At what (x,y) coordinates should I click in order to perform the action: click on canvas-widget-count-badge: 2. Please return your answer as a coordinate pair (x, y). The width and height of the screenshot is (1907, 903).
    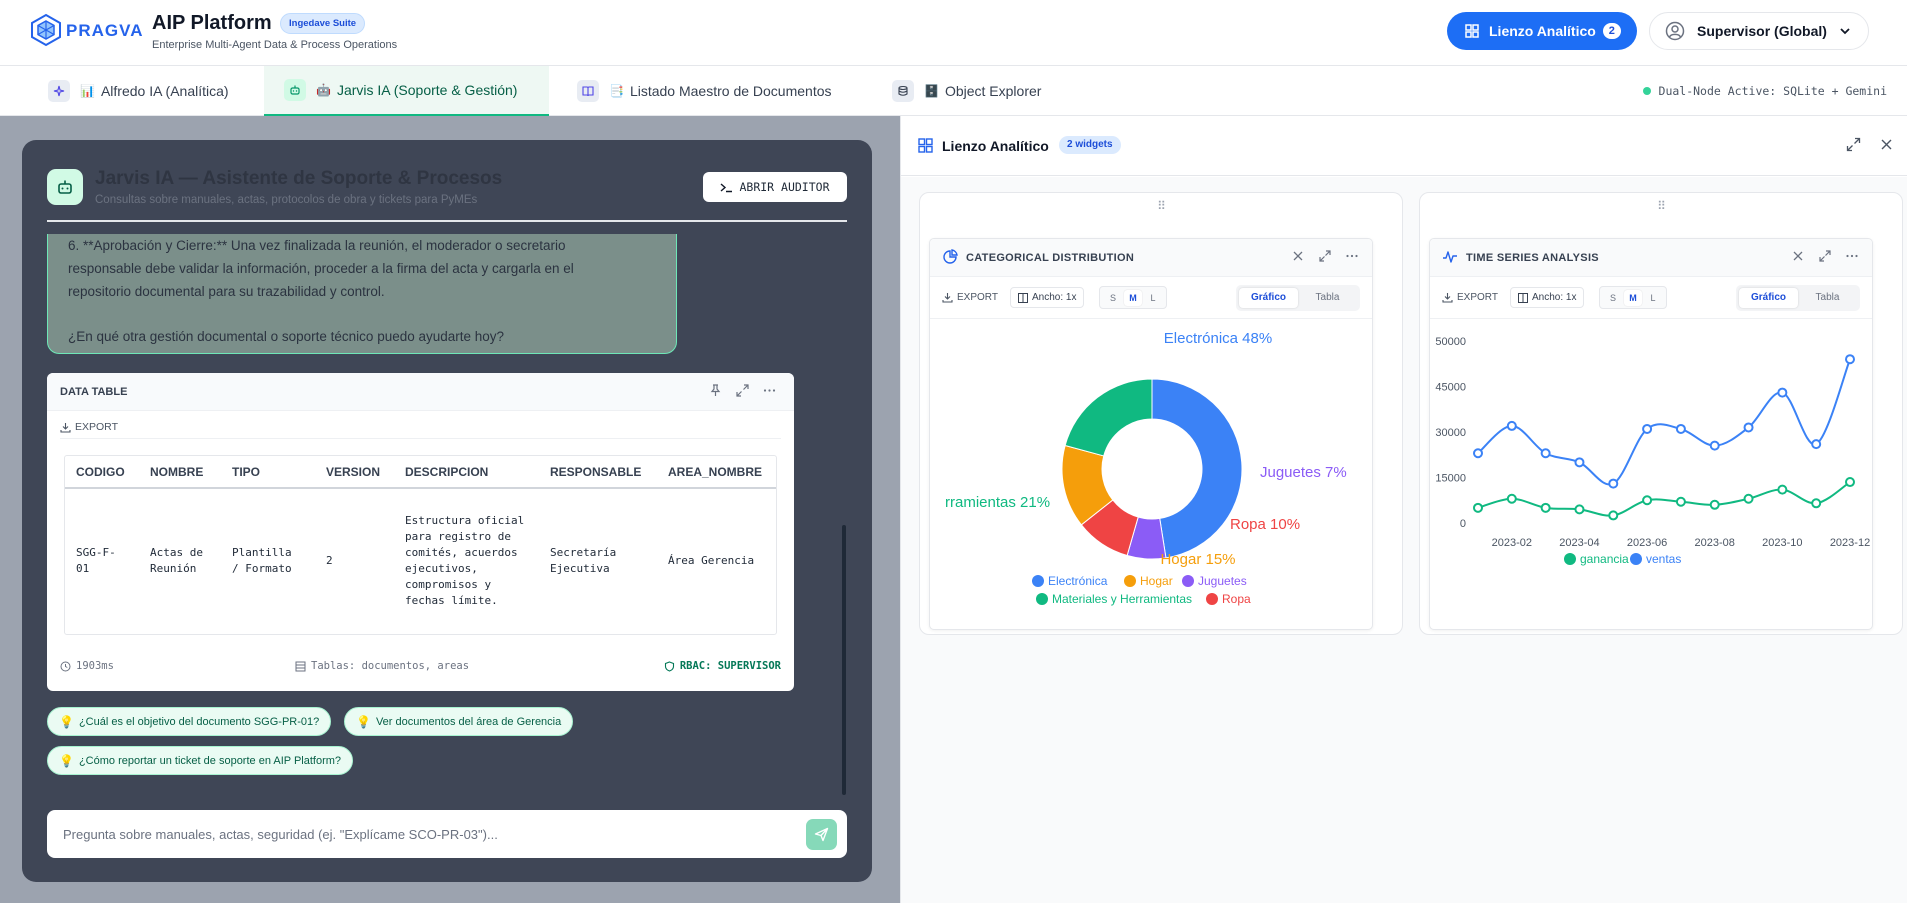
    Looking at the image, I should click on (1611, 31).